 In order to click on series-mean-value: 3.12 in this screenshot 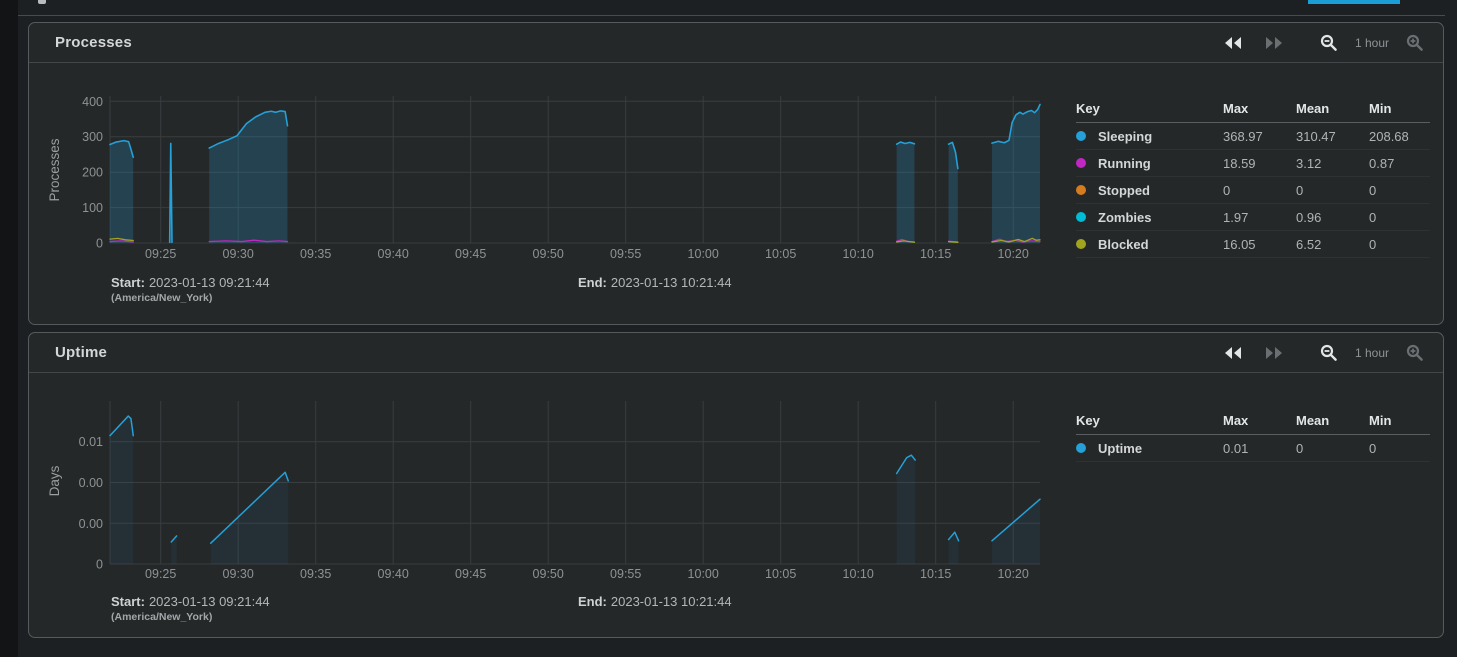, I will do `click(1309, 163)`.